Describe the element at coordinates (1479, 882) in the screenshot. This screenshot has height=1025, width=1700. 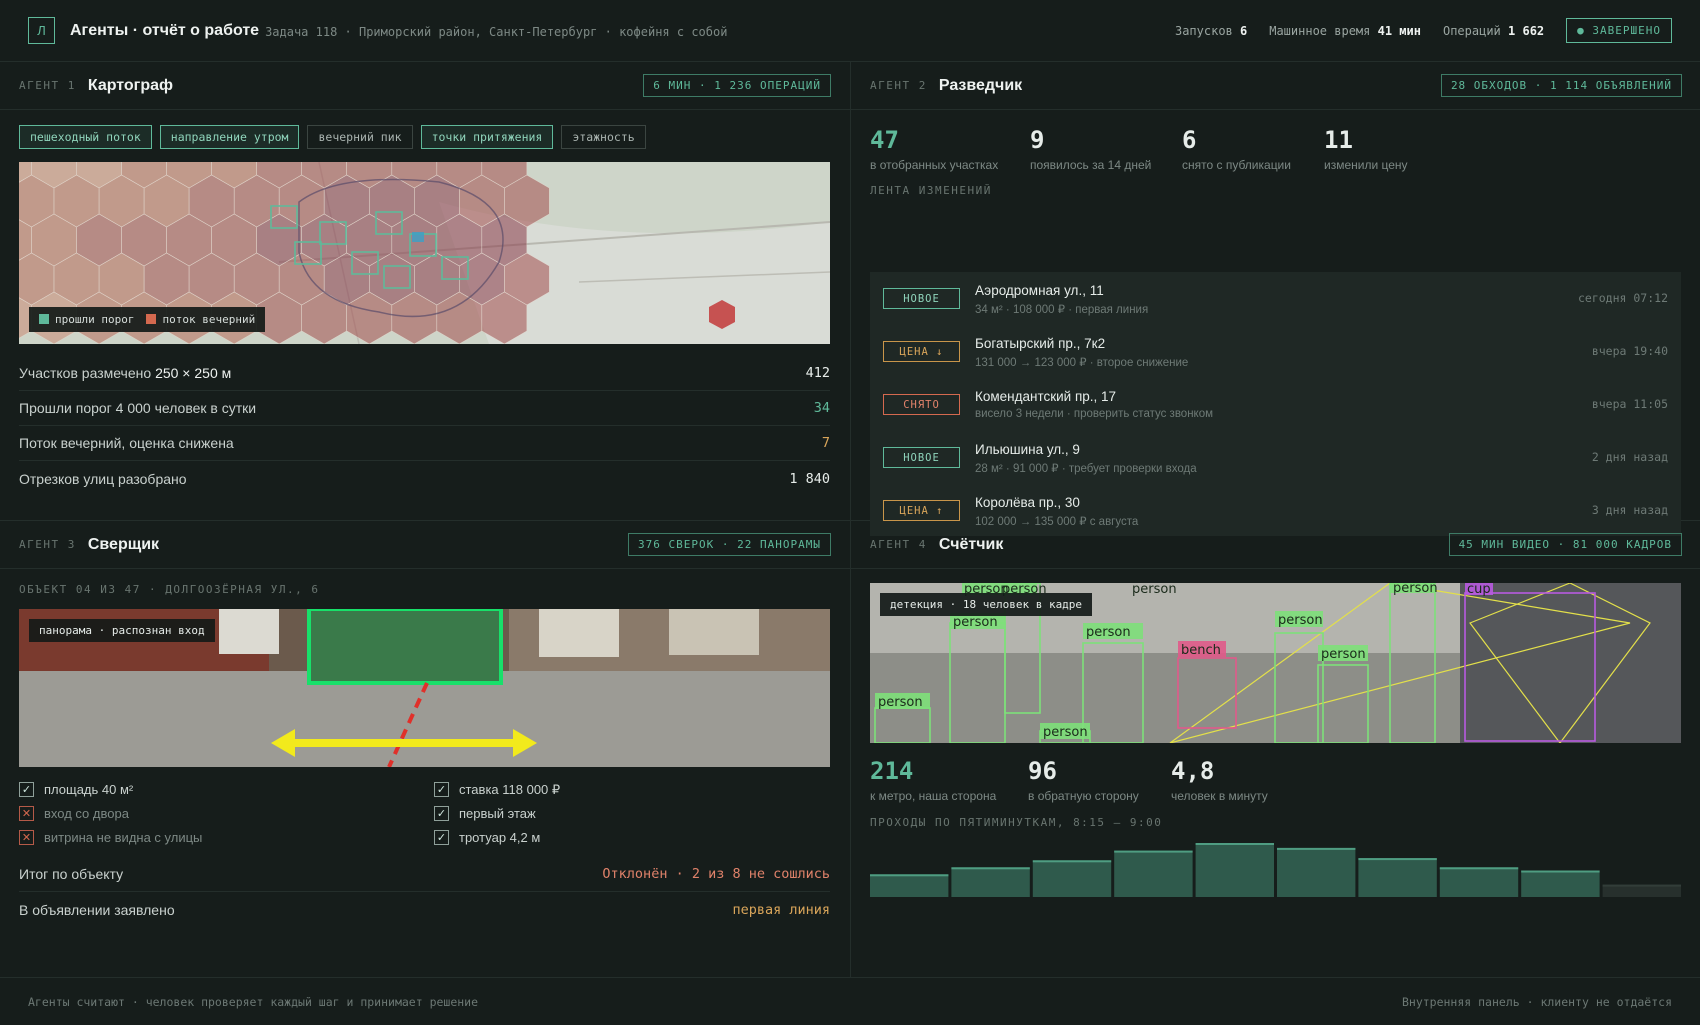
I see `bar-8:50` at that location.